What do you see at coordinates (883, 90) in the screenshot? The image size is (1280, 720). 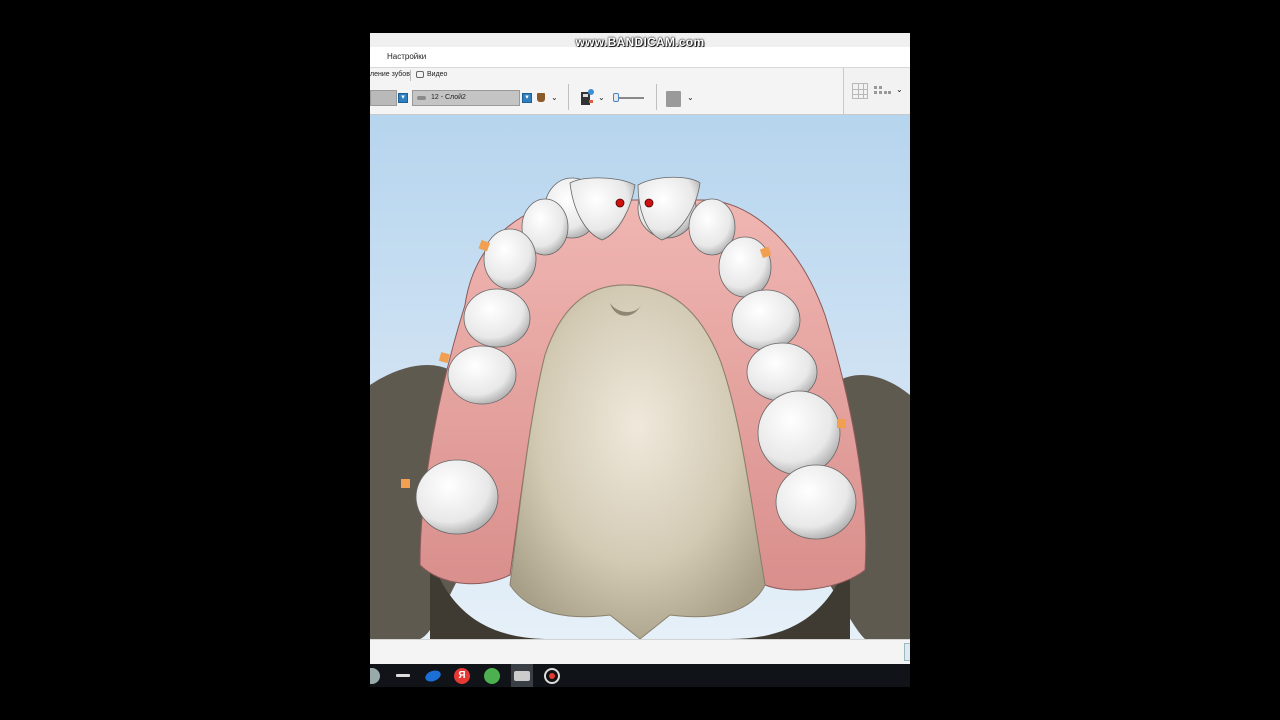 I see `layout-dots-icon` at bounding box center [883, 90].